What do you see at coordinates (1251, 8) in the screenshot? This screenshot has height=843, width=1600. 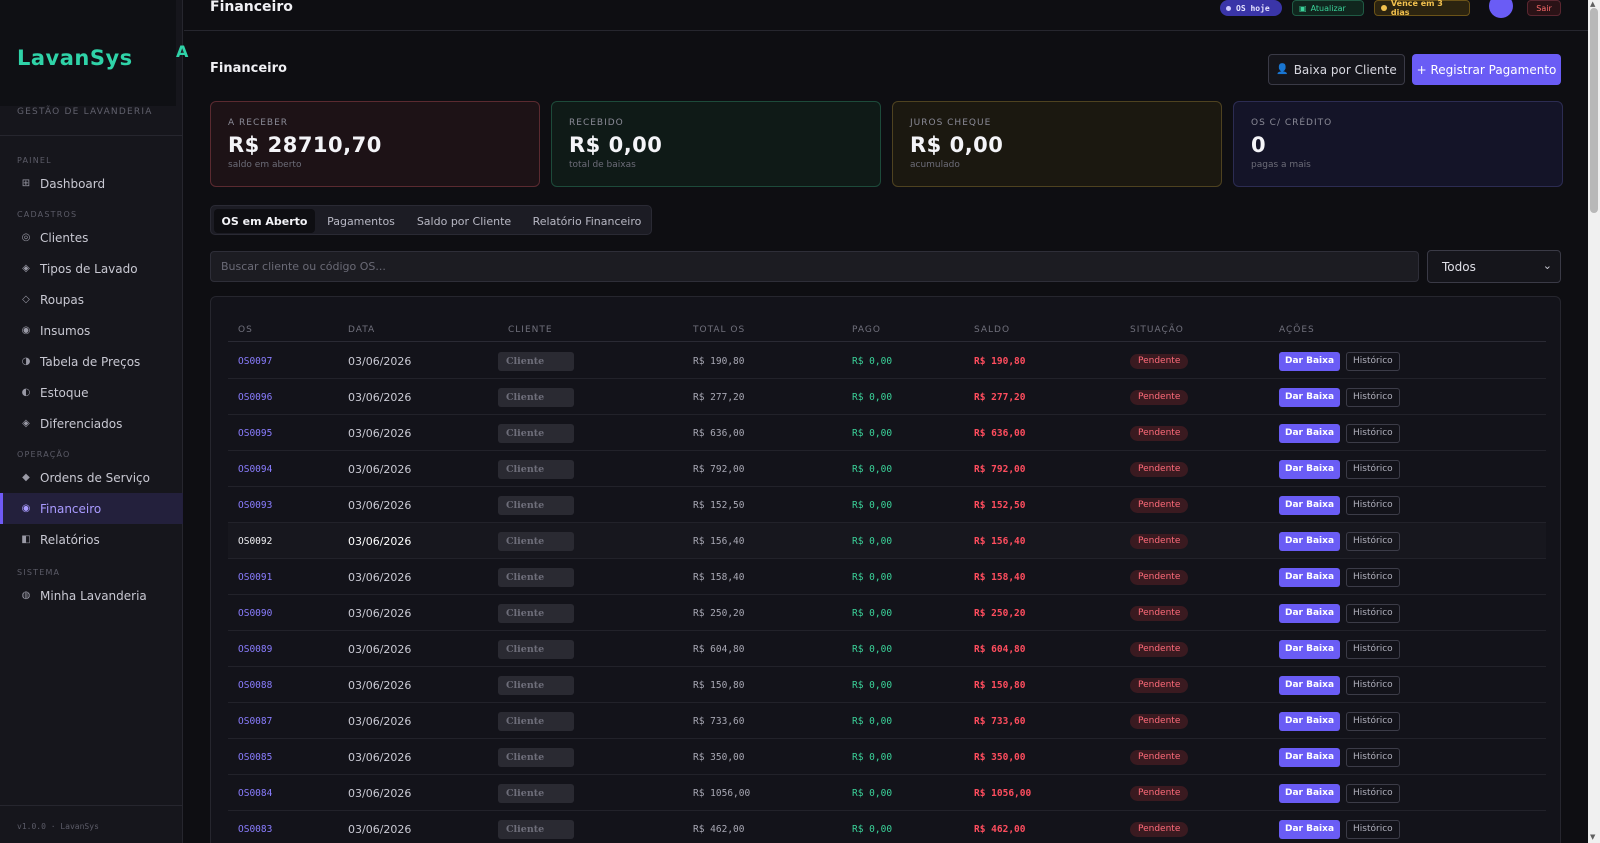 I see `os-hoje-badge: OS hoje` at bounding box center [1251, 8].